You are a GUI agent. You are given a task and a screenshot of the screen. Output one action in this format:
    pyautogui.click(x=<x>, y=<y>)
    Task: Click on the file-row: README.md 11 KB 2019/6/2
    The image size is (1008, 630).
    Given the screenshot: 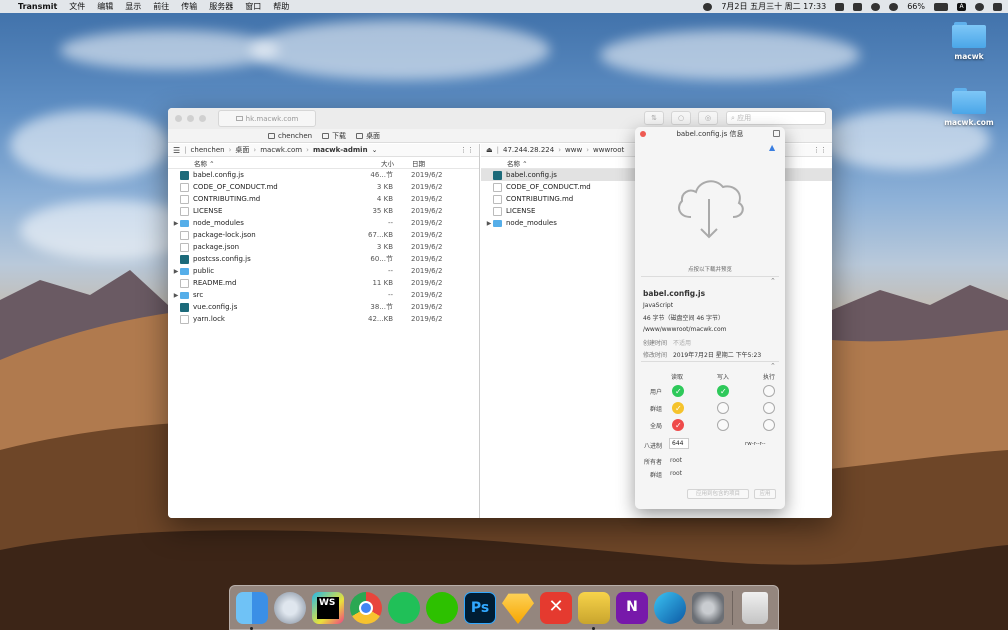 What is the action you would take?
    pyautogui.click(x=323, y=283)
    